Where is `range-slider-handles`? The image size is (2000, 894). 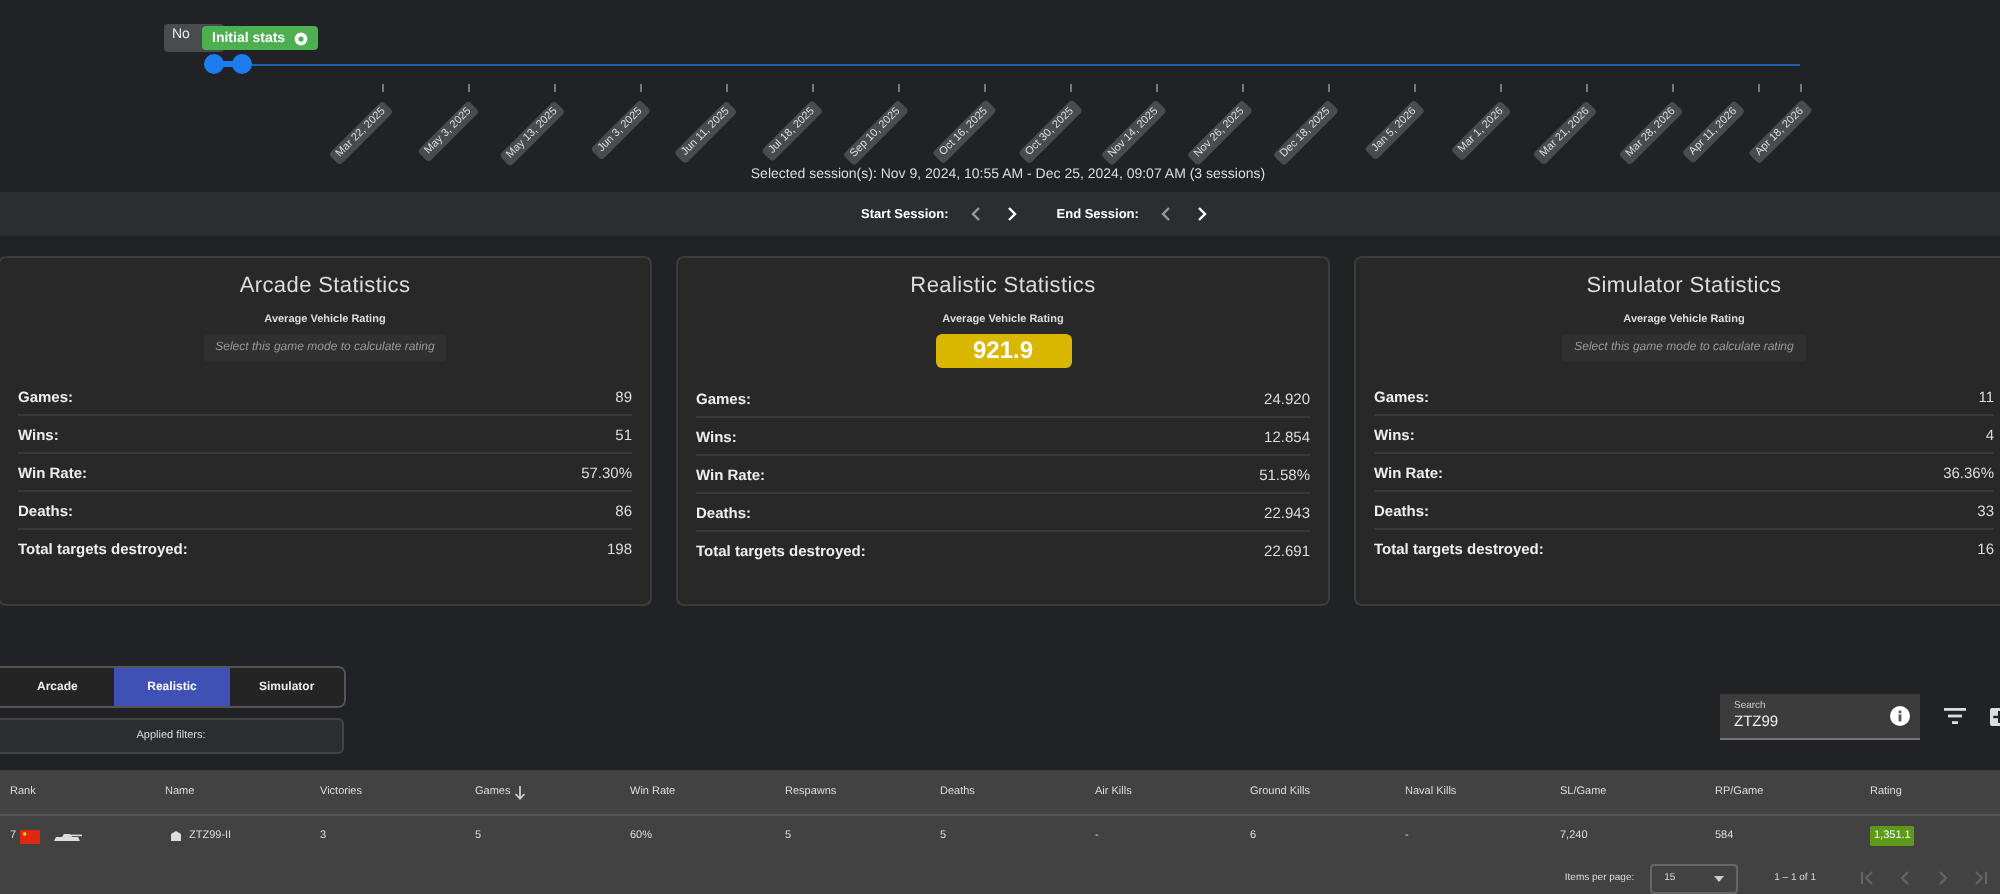
range-slider-handles is located at coordinates (228, 64).